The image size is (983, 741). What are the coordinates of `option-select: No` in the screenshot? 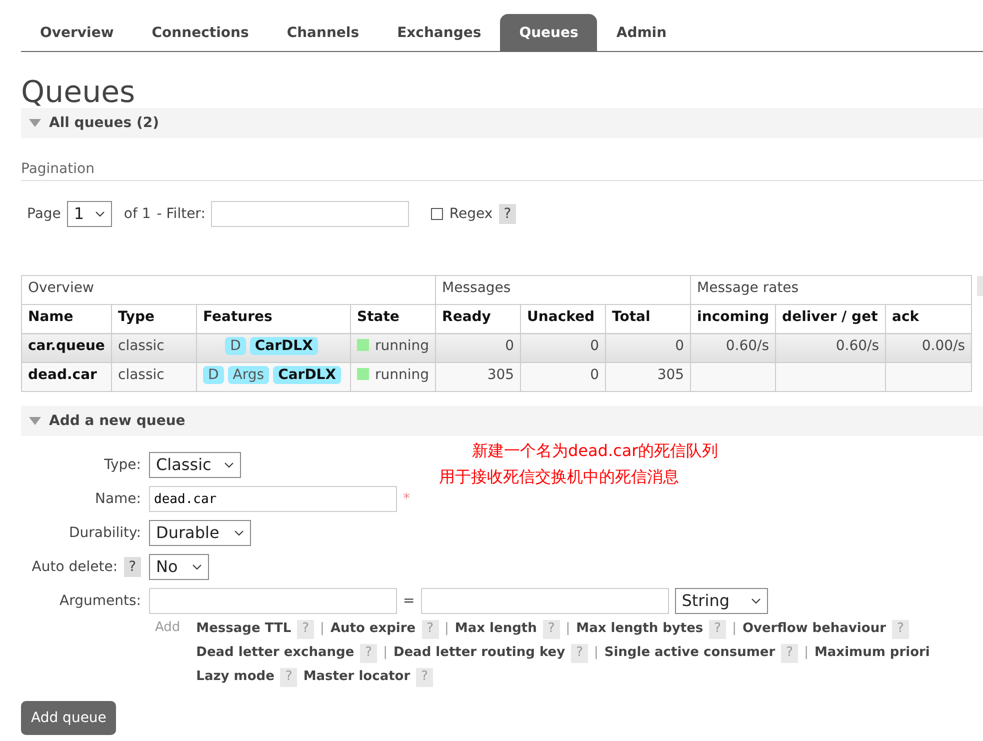 It's located at (179, 567).